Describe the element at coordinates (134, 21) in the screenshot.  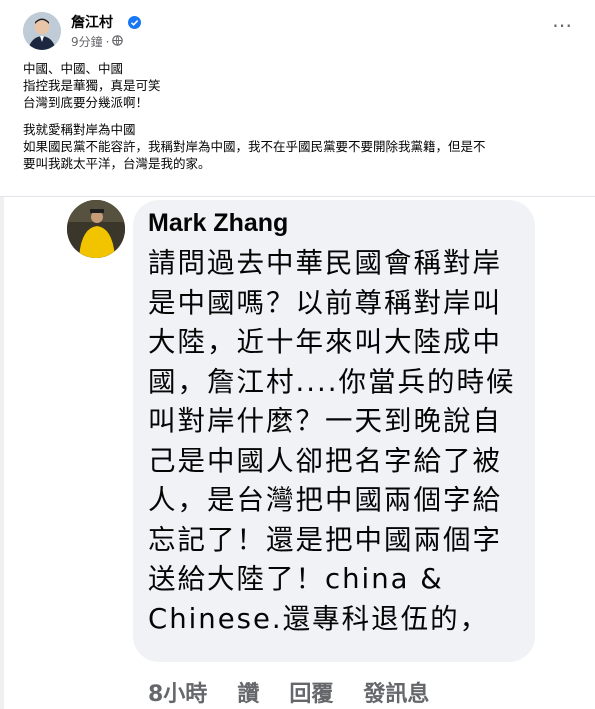
I see `verified-badge-icon` at that location.